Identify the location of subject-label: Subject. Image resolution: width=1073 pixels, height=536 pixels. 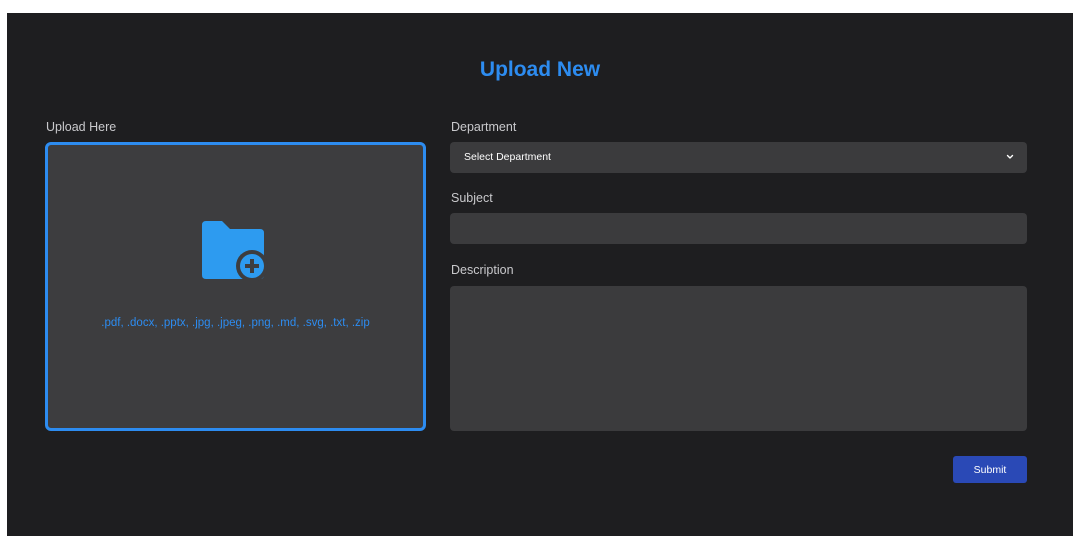
(472, 198).